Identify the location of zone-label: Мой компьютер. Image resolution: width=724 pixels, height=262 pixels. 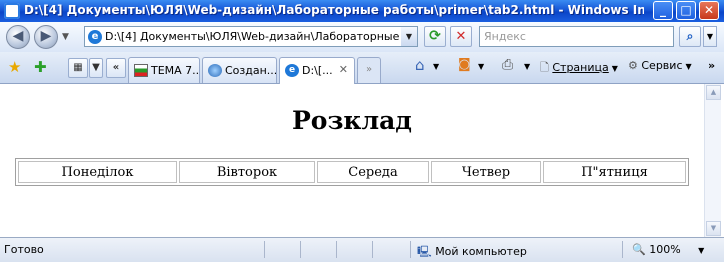
(481, 251).